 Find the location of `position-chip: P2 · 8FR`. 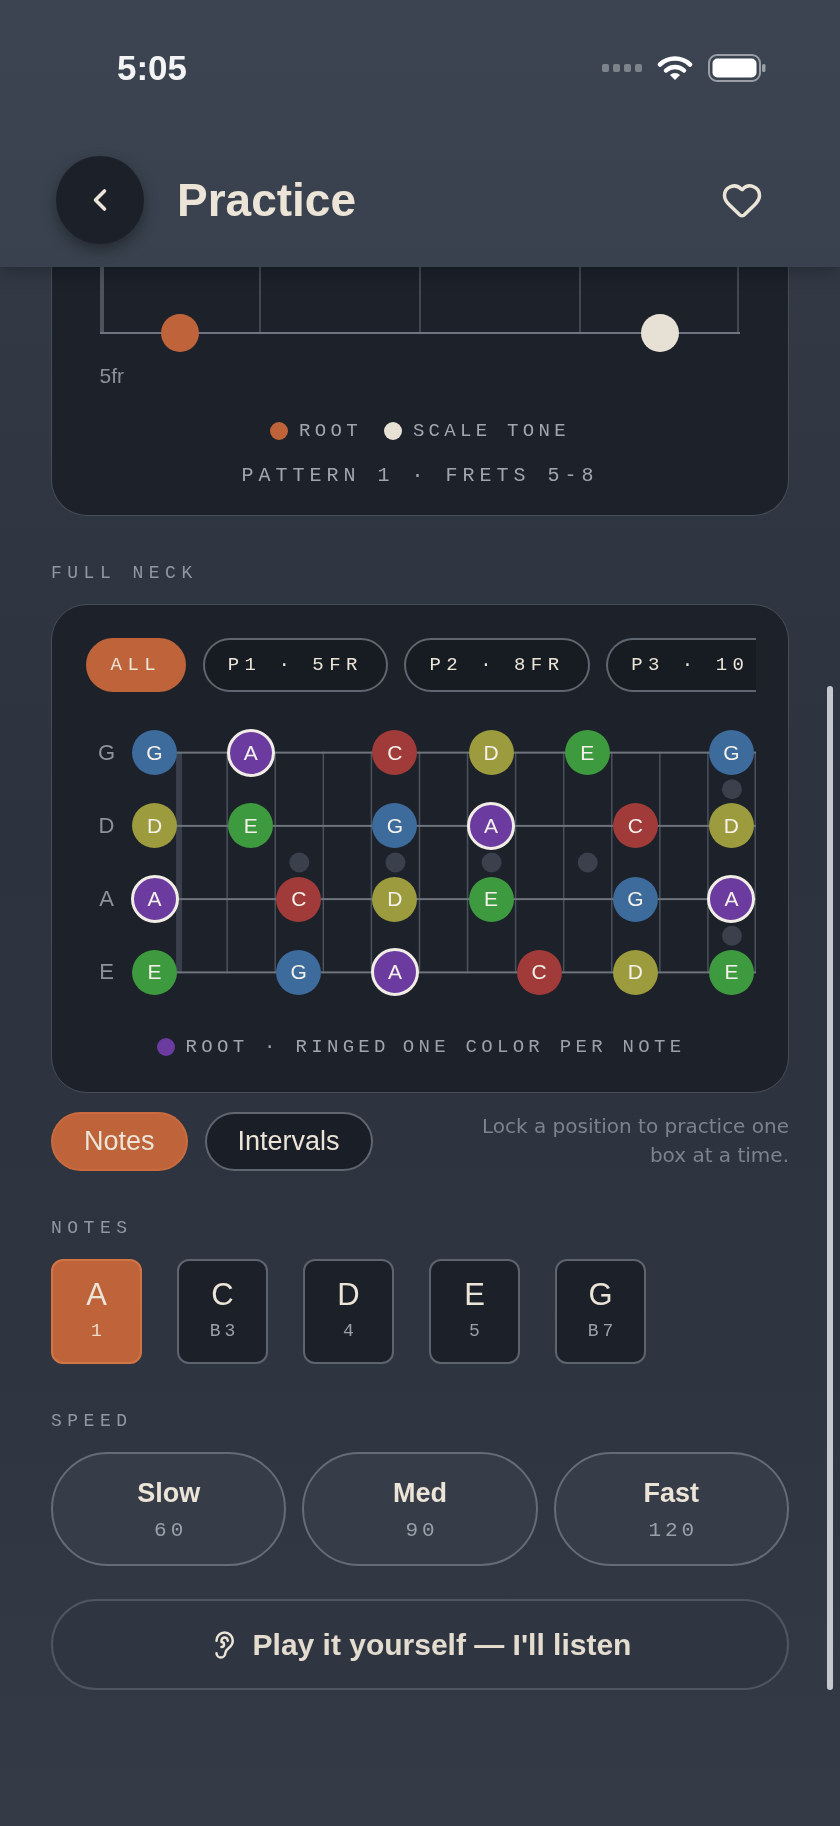

position-chip: P2 · 8FR is located at coordinates (497, 664).